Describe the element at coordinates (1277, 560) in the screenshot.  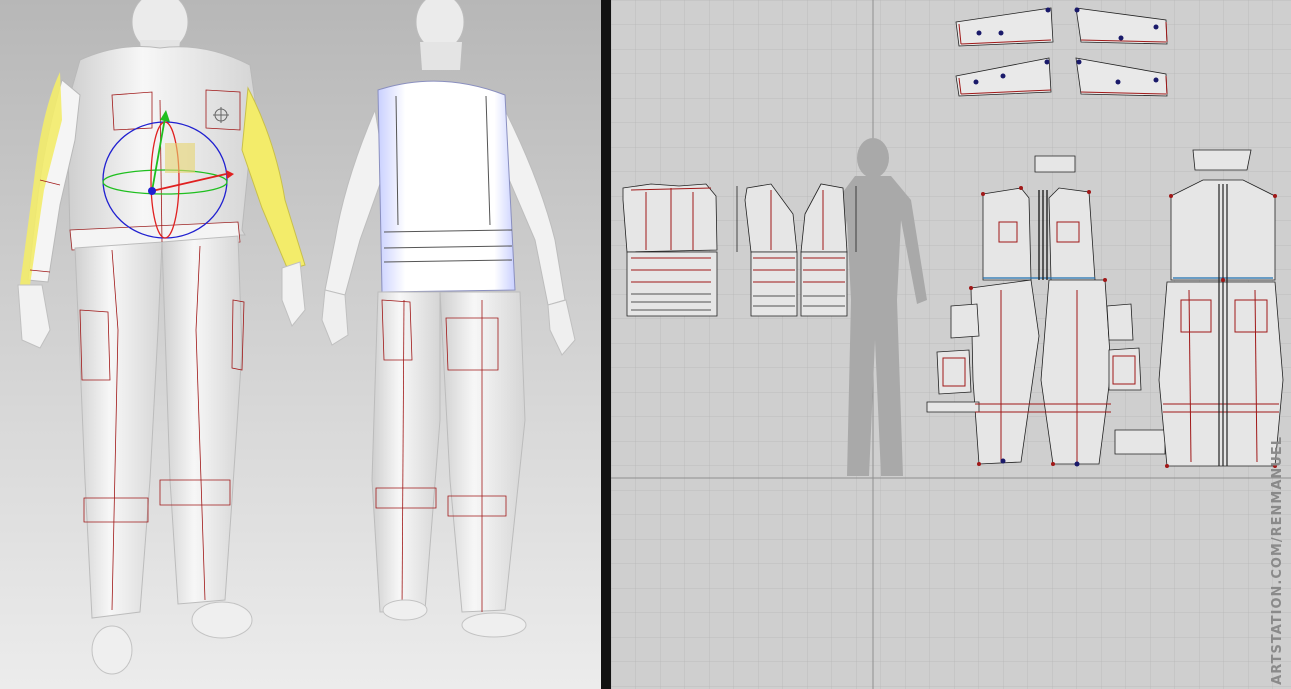
I see `watermark: ARTSTATION.COM/RENMANUEL` at that location.